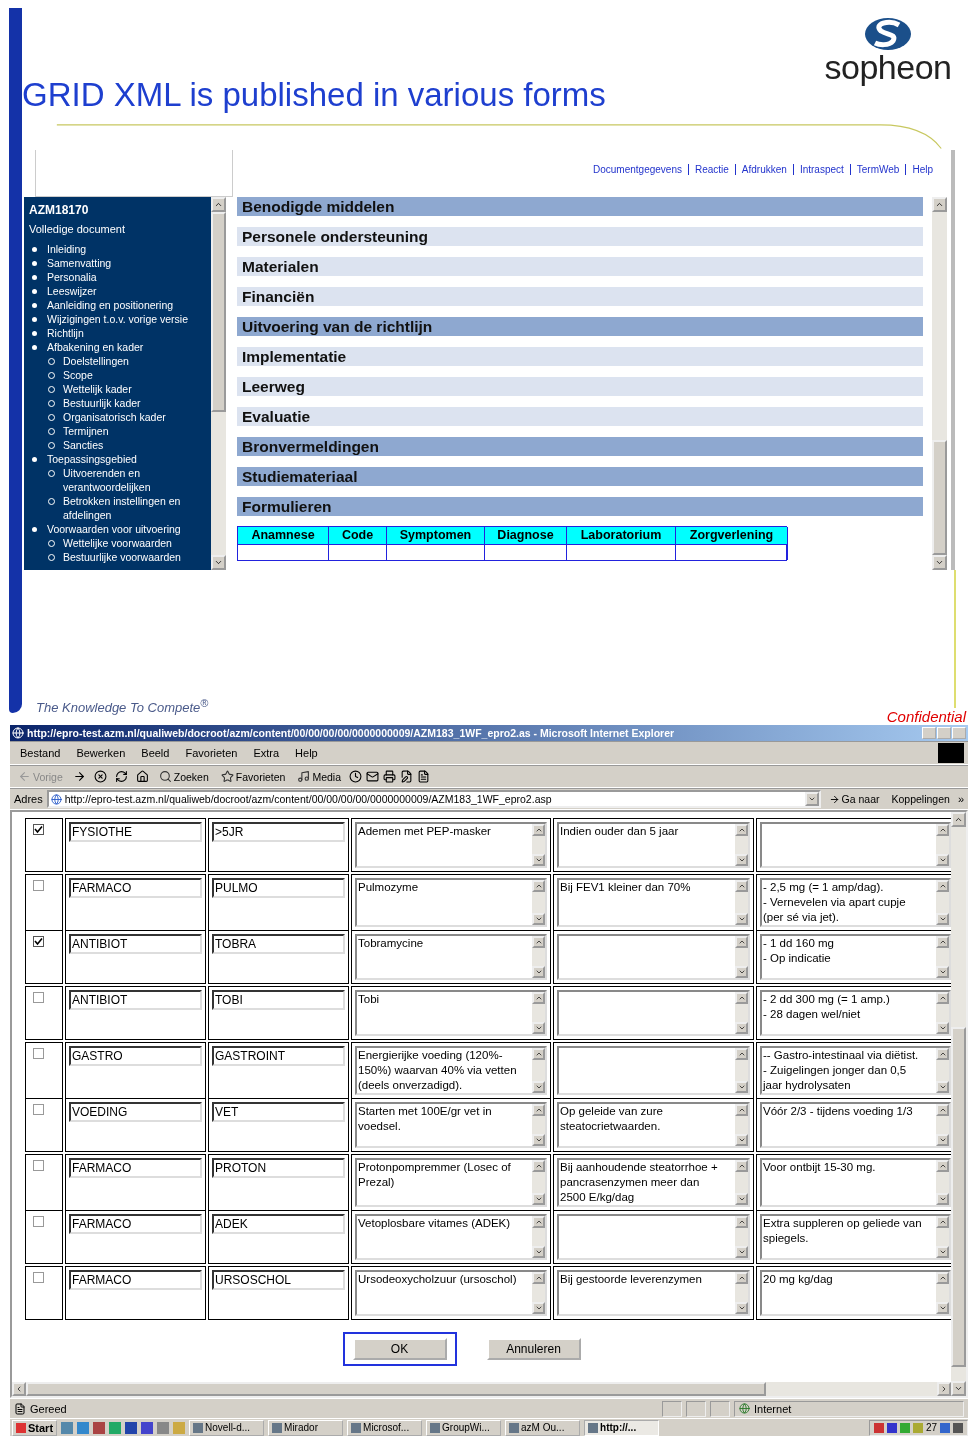 The width and height of the screenshot is (968, 1436). Describe the element at coordinates (637, 169) in the screenshot. I see `nav-link: Documentgegevens` at that location.